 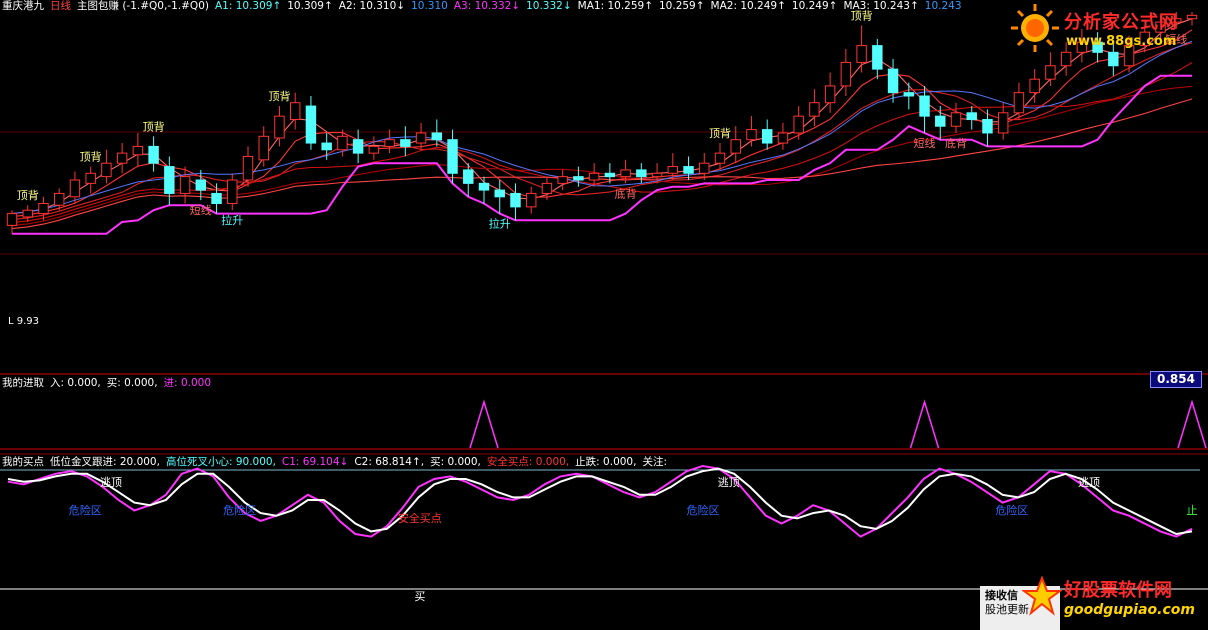 I want to click on panel3-buy: 买: 0.000,, so click(x=455, y=462).